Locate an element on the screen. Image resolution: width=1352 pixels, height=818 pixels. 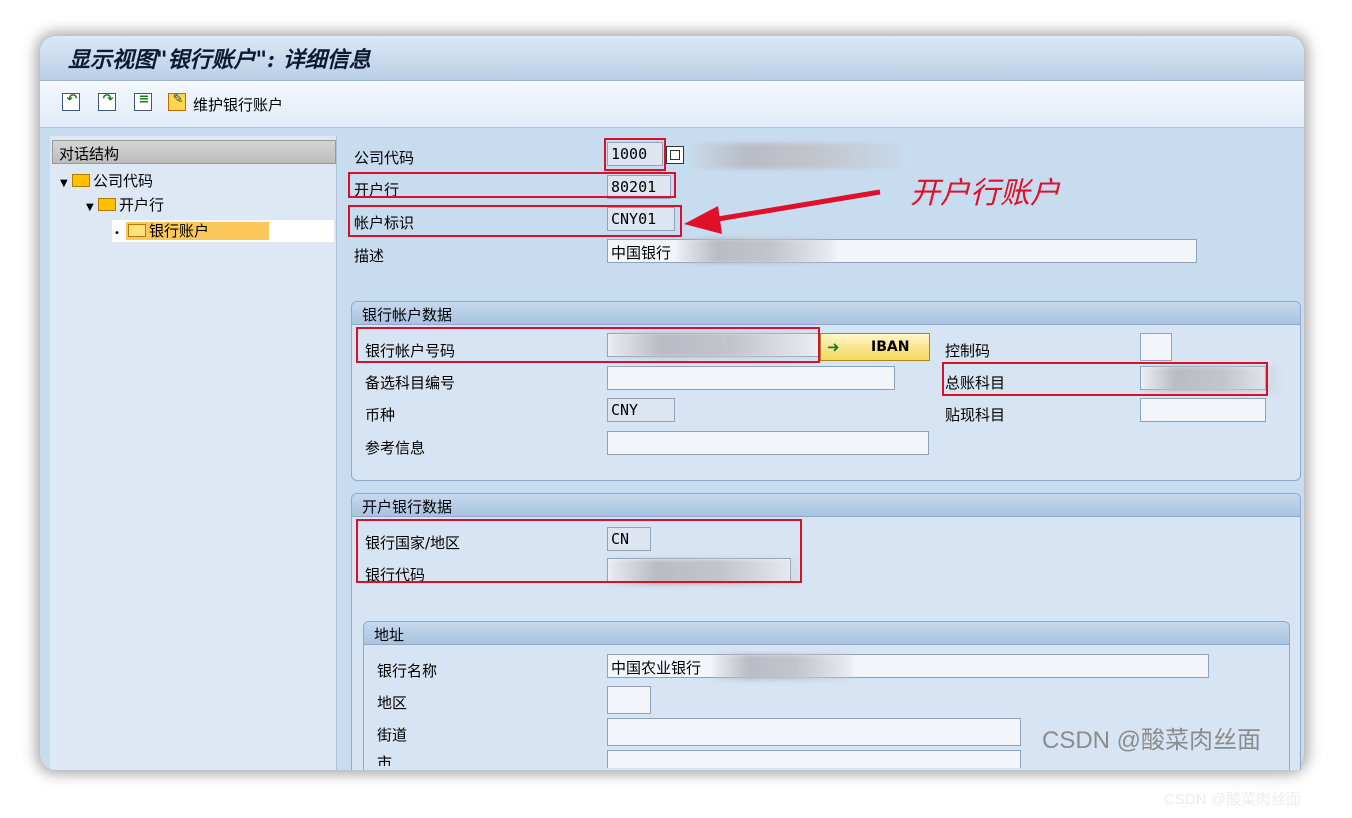
discount-account-field is located at coordinates (1203, 410).